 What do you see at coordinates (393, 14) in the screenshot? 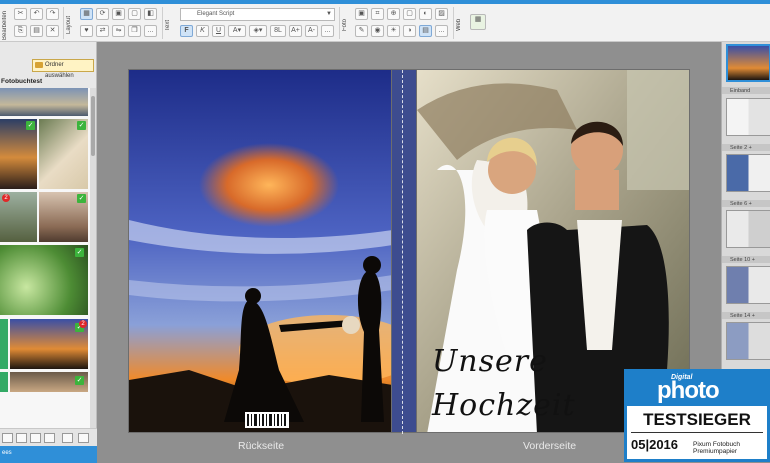
I see `zoom-icon: ⊕` at bounding box center [393, 14].